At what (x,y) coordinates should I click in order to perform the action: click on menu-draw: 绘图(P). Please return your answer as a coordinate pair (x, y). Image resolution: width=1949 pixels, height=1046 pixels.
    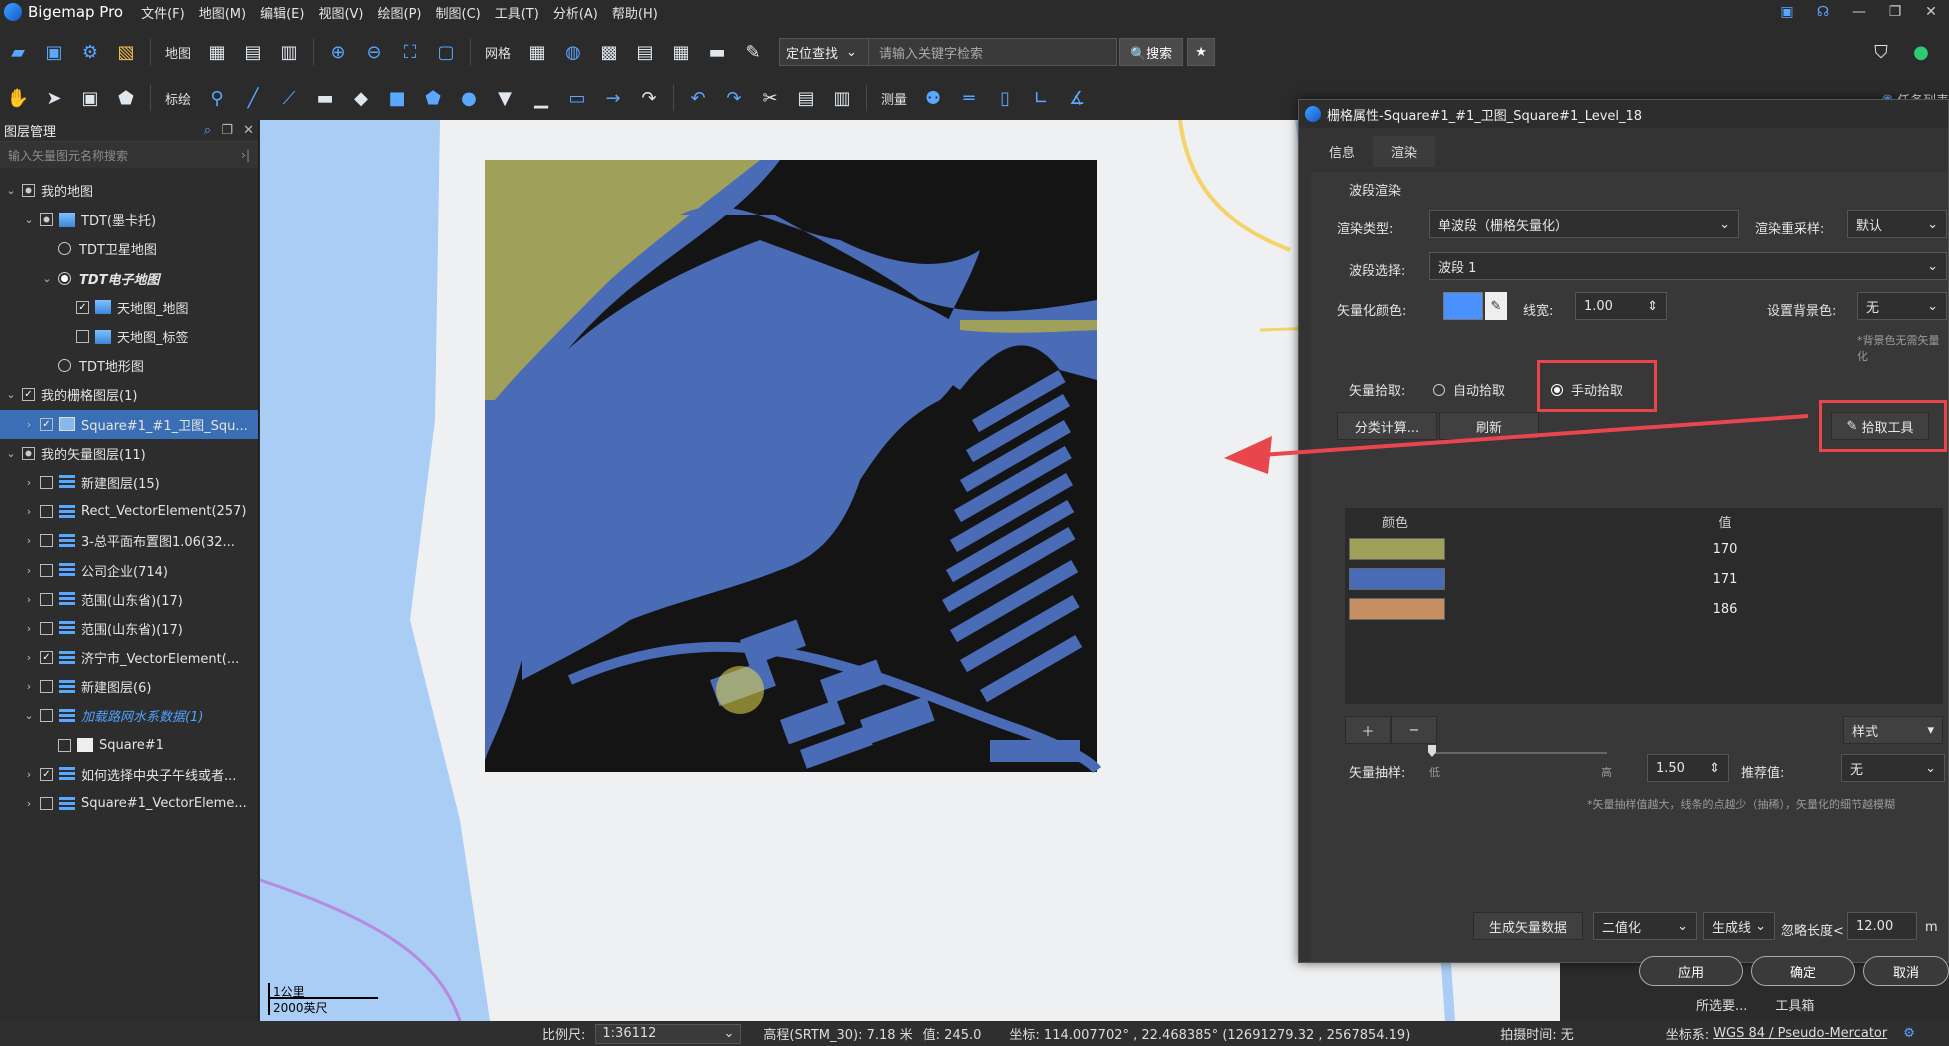
    Looking at the image, I should click on (400, 12).